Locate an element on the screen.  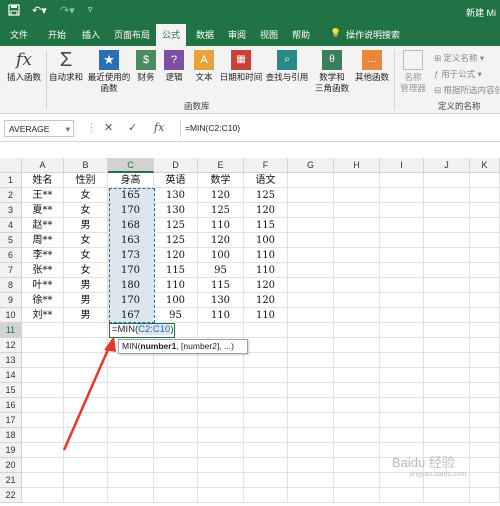
watermark-text: Baidu 经验 is located at coordinates (423, 462).